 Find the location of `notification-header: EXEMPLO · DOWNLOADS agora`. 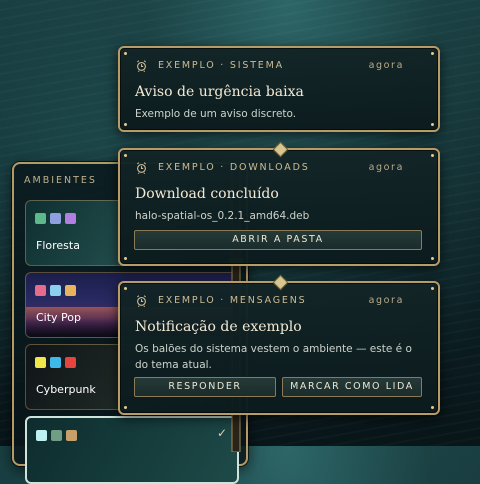

notification-header: EXEMPLO · DOWNLOADS agora is located at coordinates (269, 167).